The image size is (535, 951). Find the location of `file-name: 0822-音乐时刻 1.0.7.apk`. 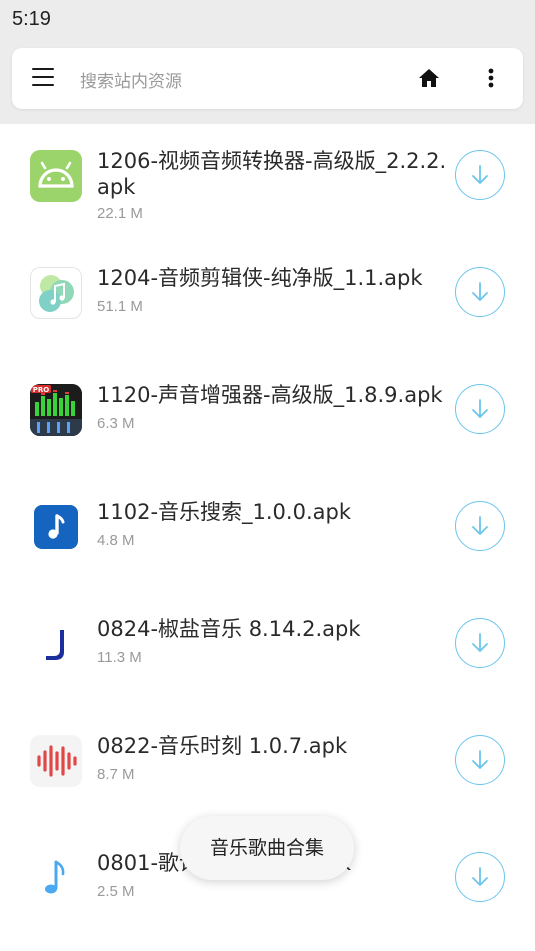

file-name: 0822-音乐时刻 1.0.7.apk is located at coordinates (222, 746).